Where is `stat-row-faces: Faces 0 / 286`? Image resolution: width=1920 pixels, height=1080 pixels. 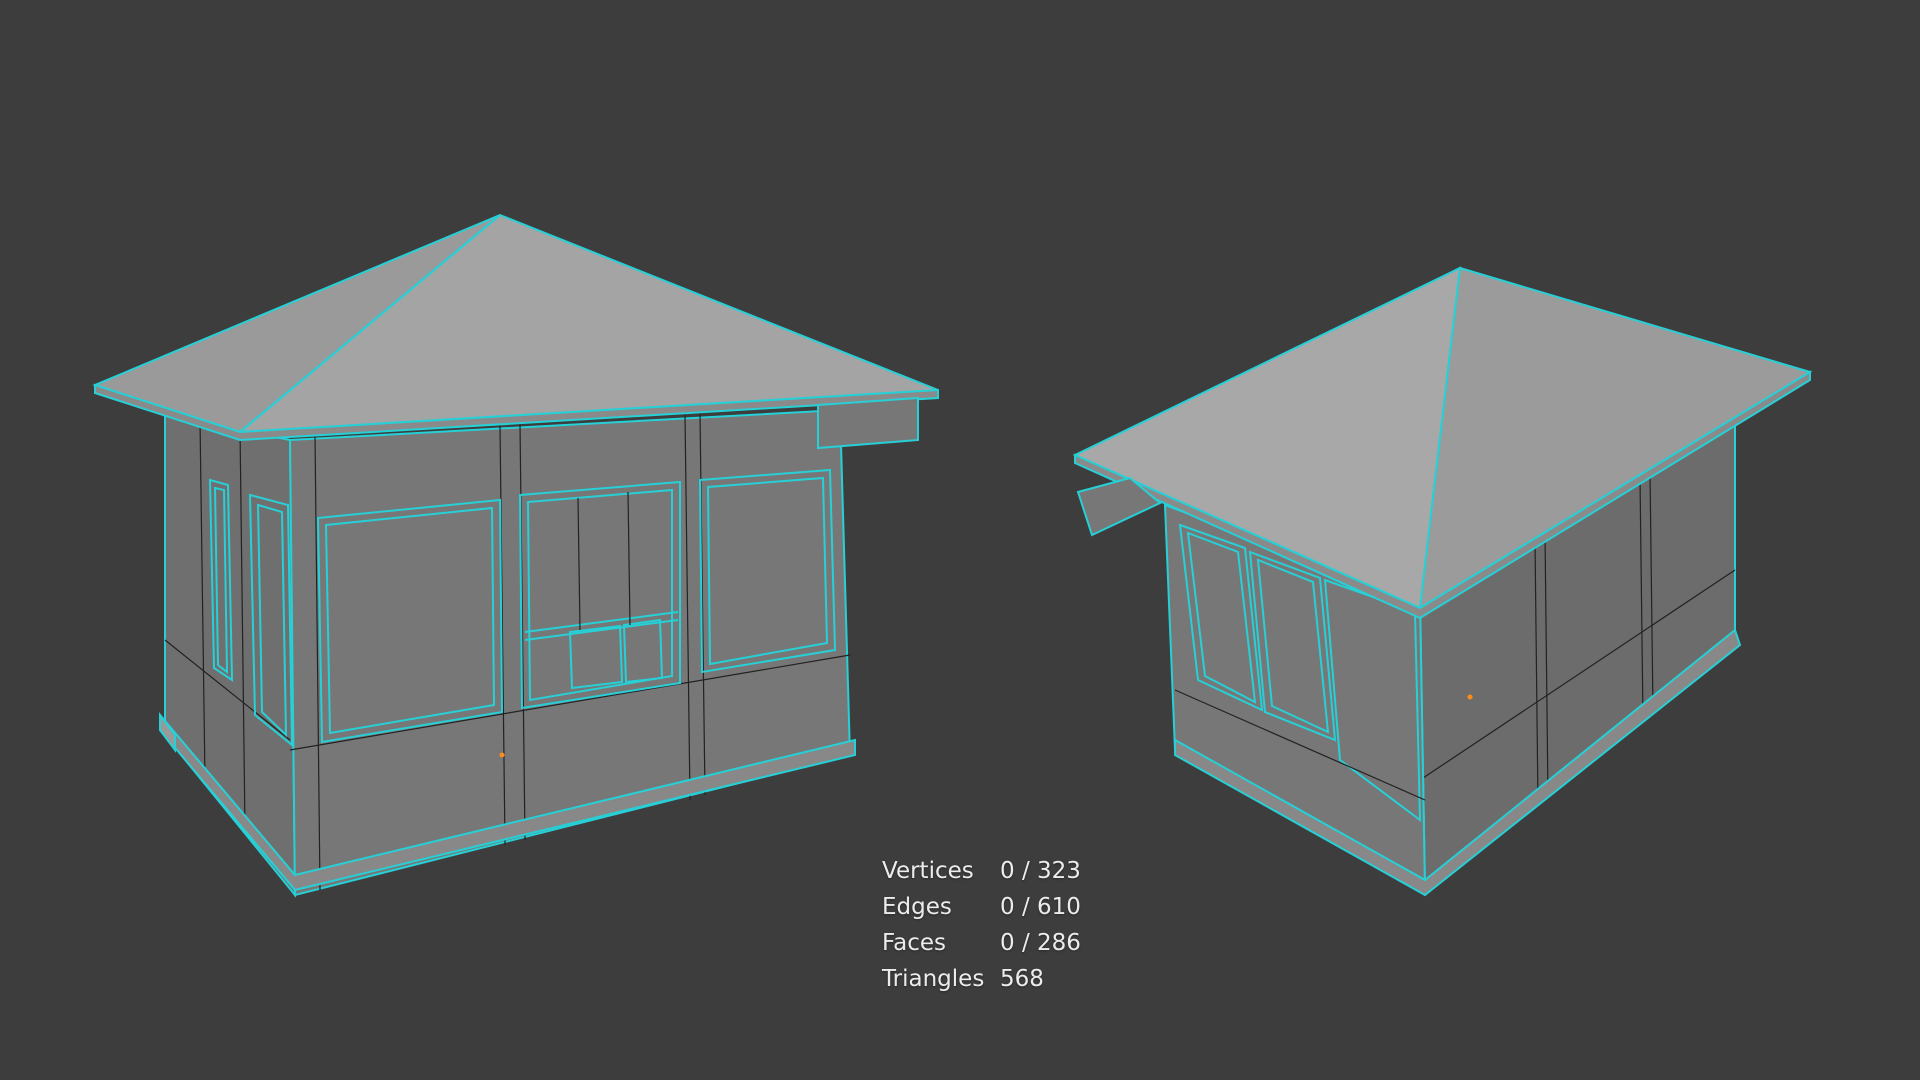
stat-row-faces: Faces 0 / 286 is located at coordinates (991, 943).